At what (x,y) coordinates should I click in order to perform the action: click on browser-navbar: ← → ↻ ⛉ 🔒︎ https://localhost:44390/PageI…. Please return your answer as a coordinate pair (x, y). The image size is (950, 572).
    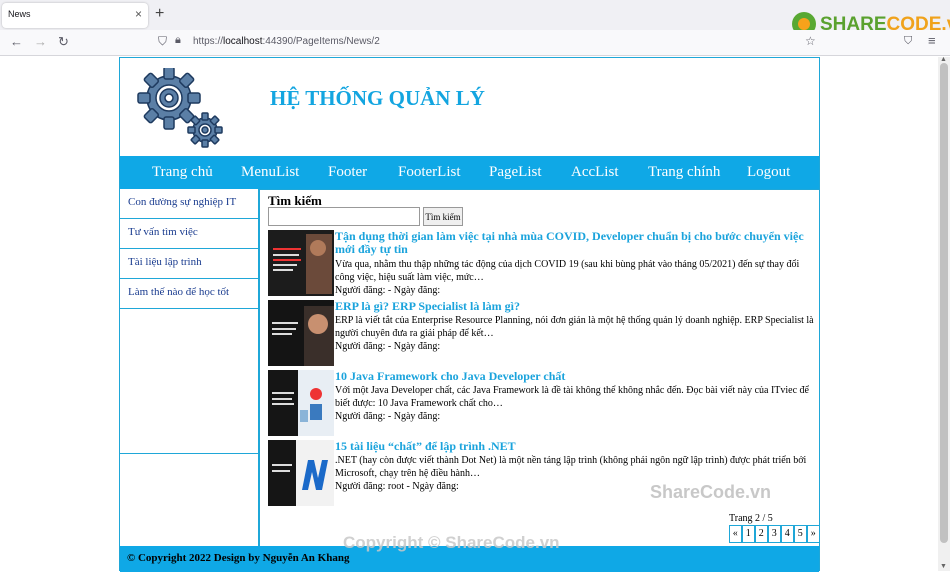
    Looking at the image, I should click on (475, 43).